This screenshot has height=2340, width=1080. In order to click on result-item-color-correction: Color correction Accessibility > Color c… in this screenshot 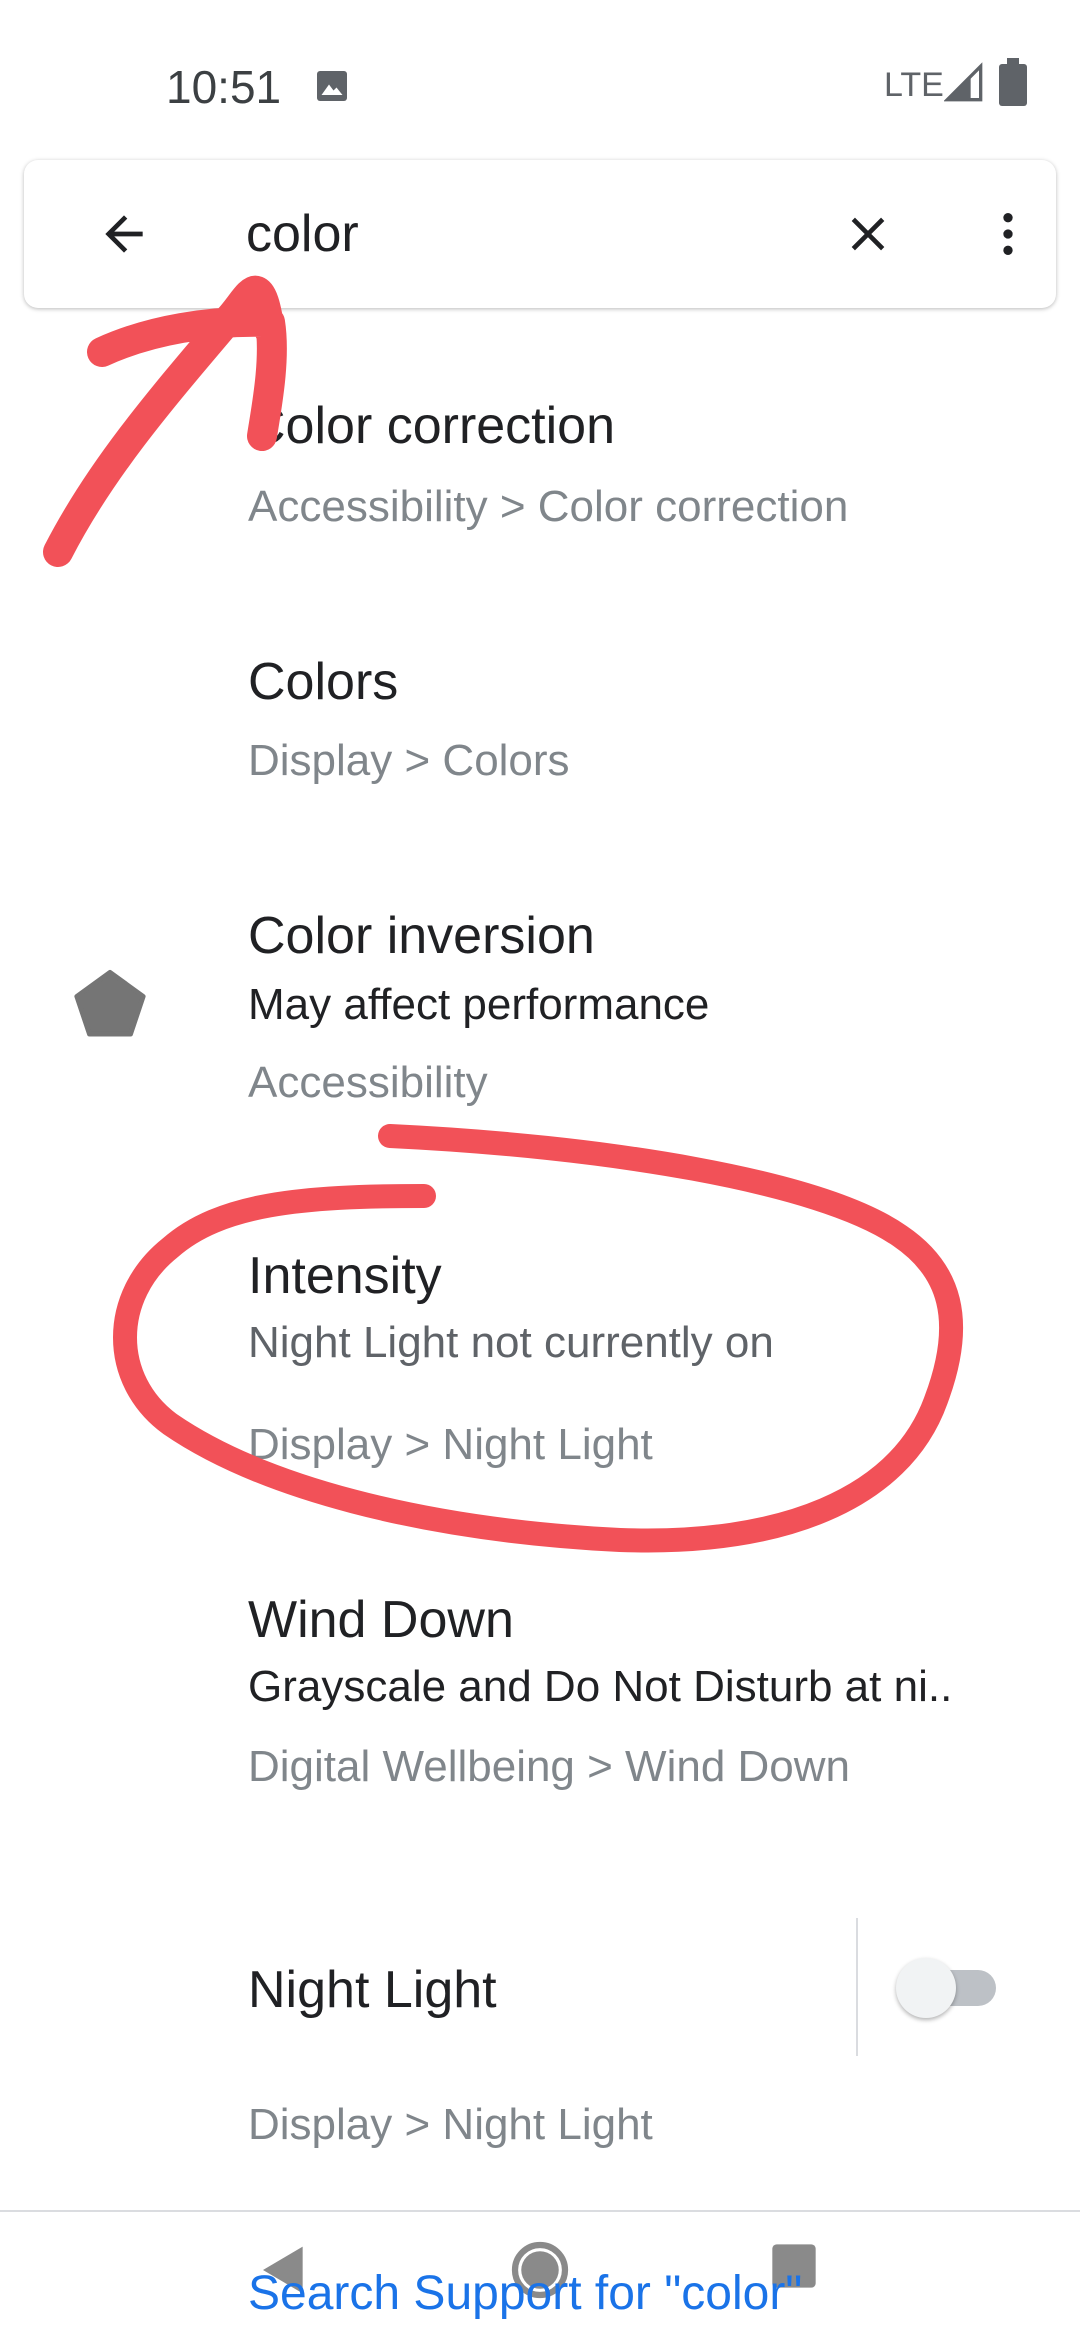, I will do `click(540, 475)`.